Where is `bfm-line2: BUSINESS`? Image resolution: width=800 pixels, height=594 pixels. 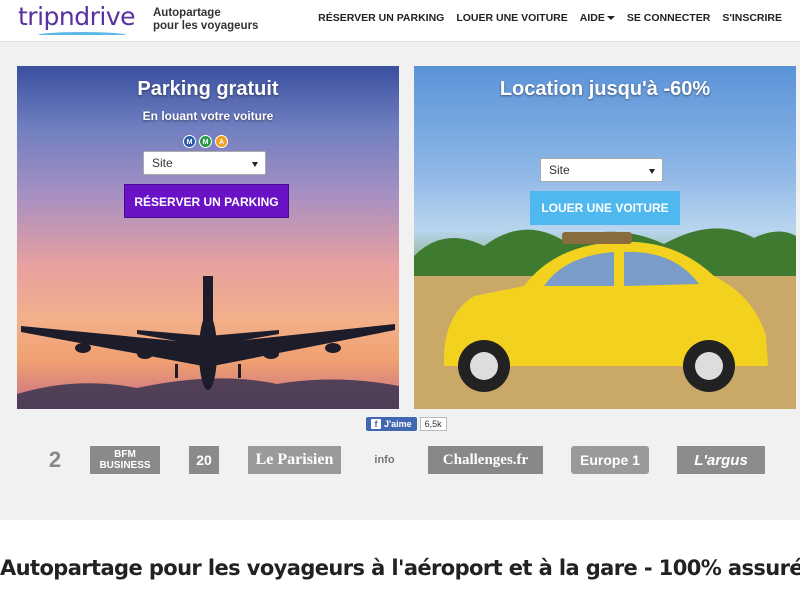
bfm-line2: BUSINESS is located at coordinates (125, 465).